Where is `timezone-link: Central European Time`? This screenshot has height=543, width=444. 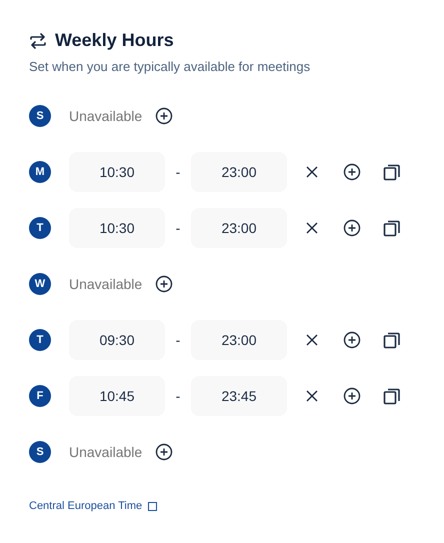
timezone-link: Central European Time is located at coordinates (85, 506).